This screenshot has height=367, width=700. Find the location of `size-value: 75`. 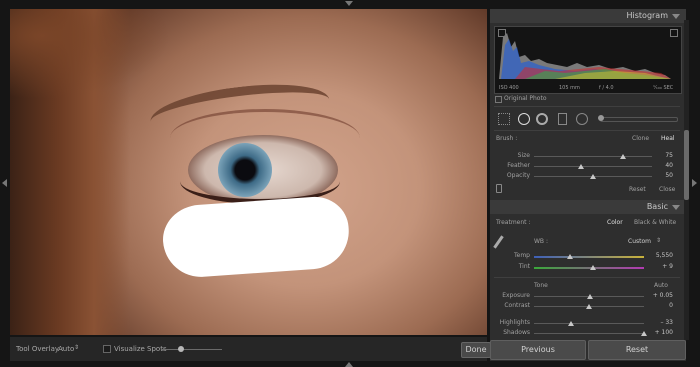

size-value: 75 is located at coordinates (663, 155).